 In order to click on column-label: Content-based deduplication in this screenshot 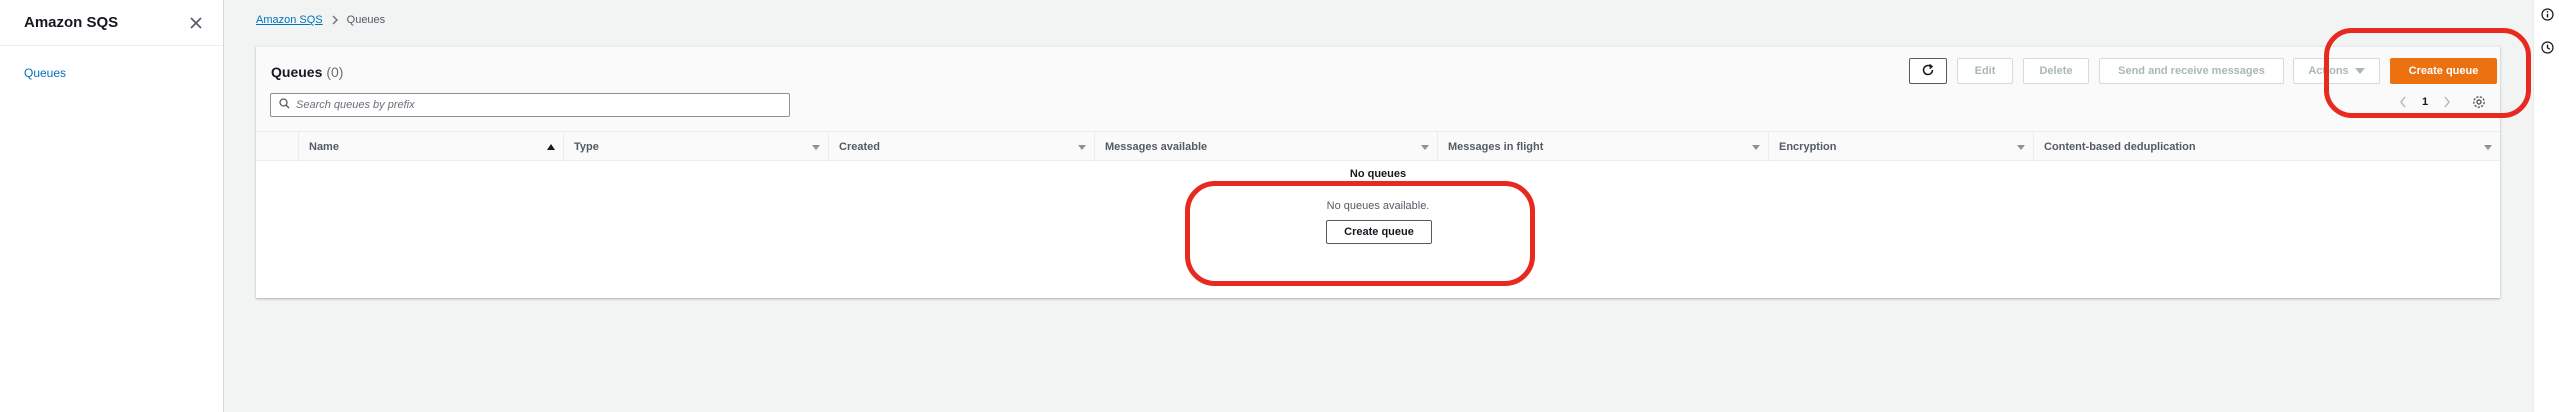, I will do `click(2120, 147)`.